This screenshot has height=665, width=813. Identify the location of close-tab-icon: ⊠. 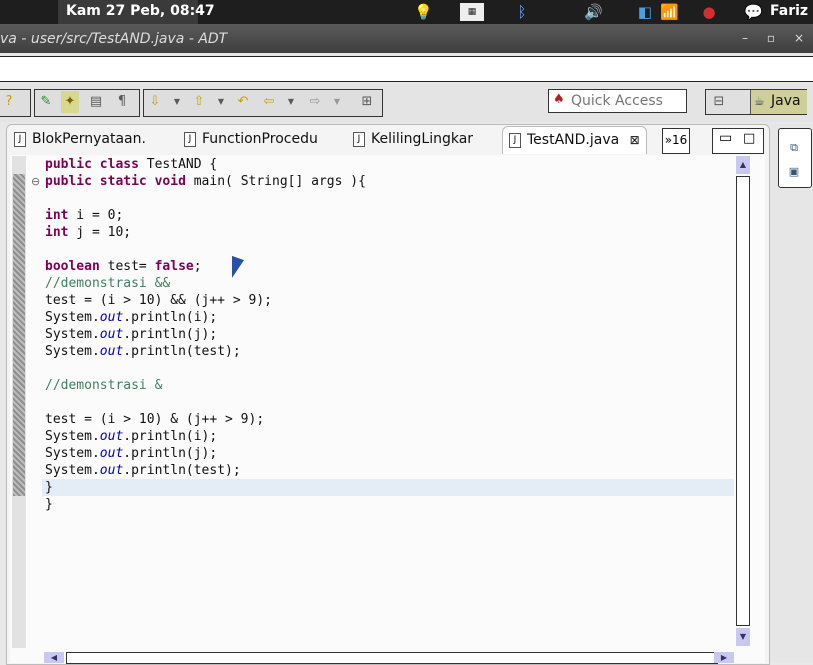
(635, 140).